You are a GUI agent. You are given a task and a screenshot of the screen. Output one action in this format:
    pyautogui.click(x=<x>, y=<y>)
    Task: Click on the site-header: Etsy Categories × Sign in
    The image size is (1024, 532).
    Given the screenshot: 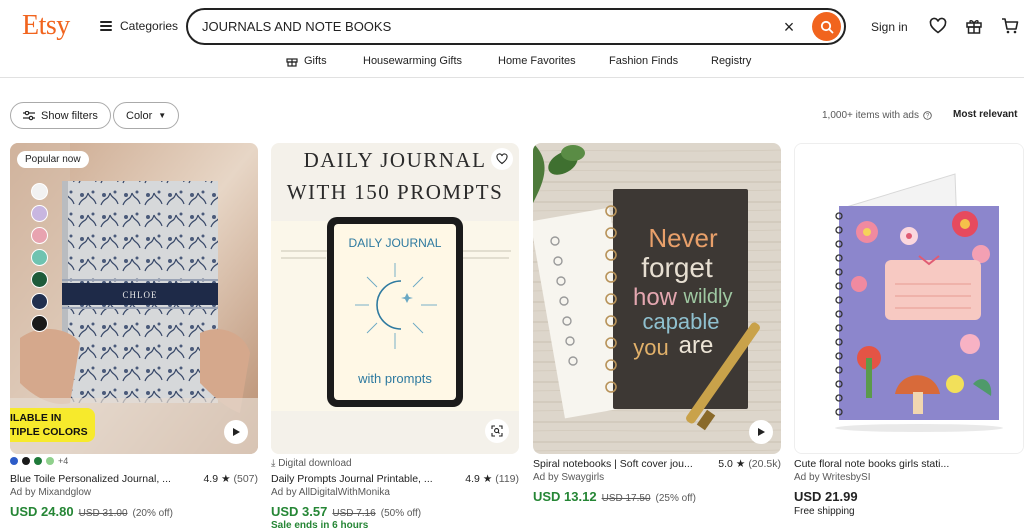 What is the action you would take?
    pyautogui.click(x=512, y=26)
    